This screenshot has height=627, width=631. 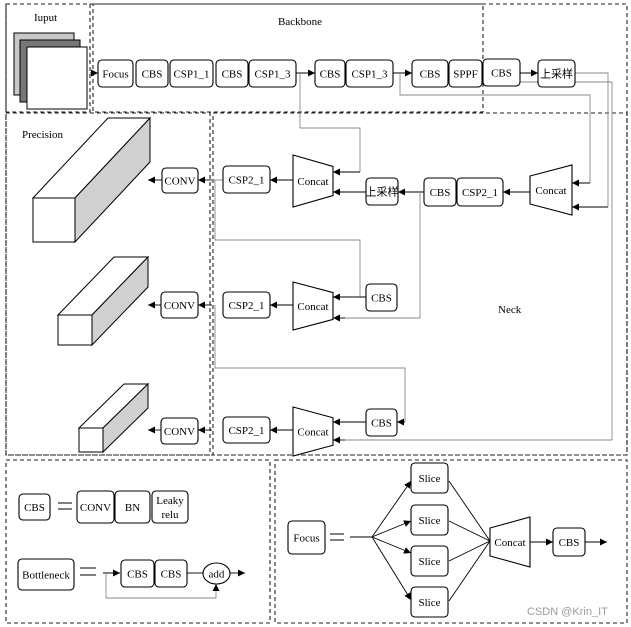 I want to click on sppf-block: SPPF, so click(x=465, y=73).